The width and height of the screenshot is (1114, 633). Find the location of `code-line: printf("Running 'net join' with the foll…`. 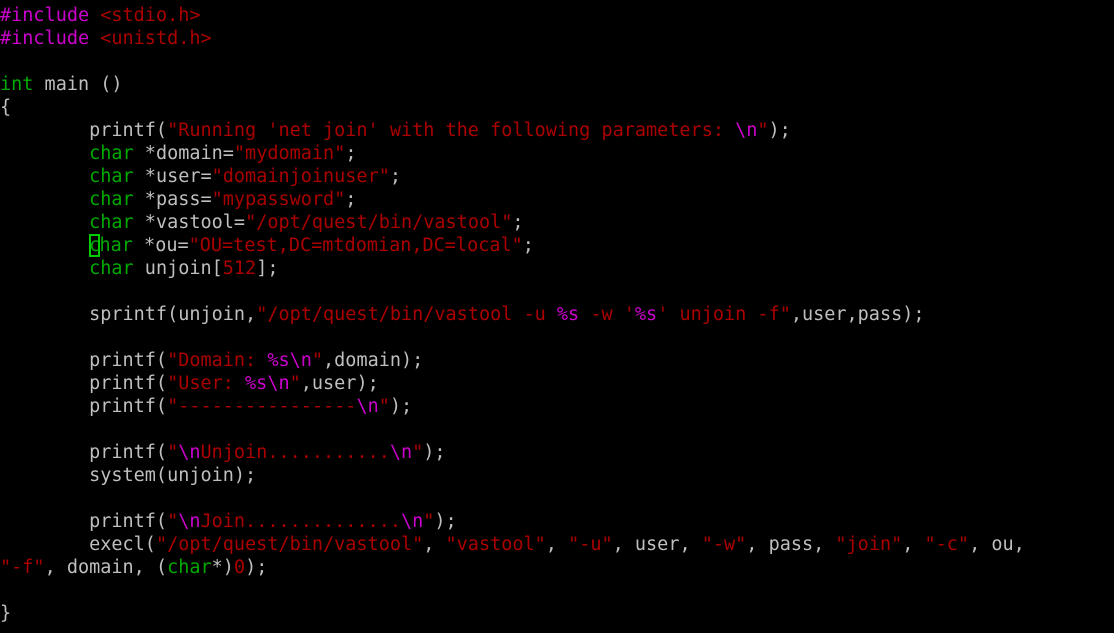

code-line: printf("Running 'net join' with the foll… is located at coordinates (518, 130).